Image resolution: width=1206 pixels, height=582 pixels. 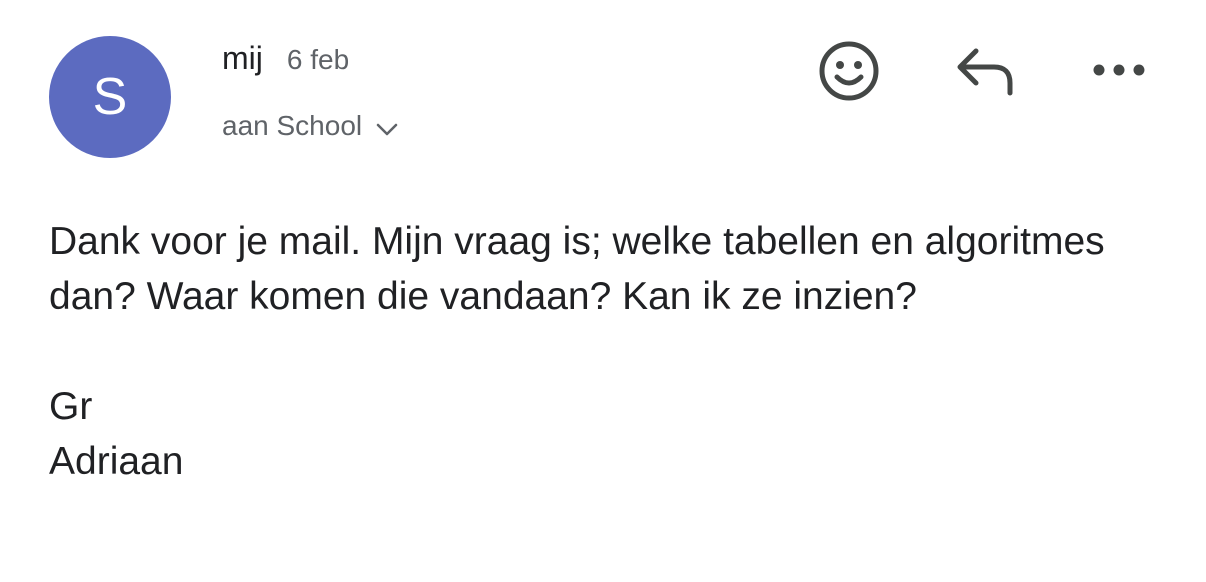 What do you see at coordinates (318, 59) in the screenshot?
I see `message-date: 6 feb` at bounding box center [318, 59].